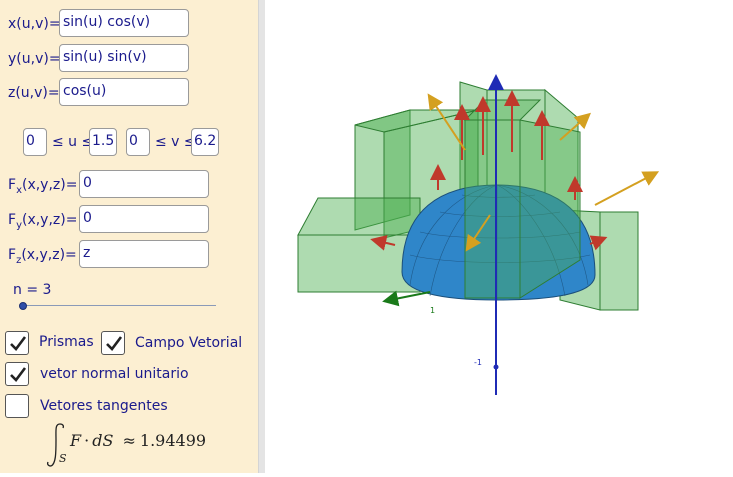 The height and width of the screenshot is (477, 733). I want to click on v-range-label: ≤ v ≤, so click(175, 142).